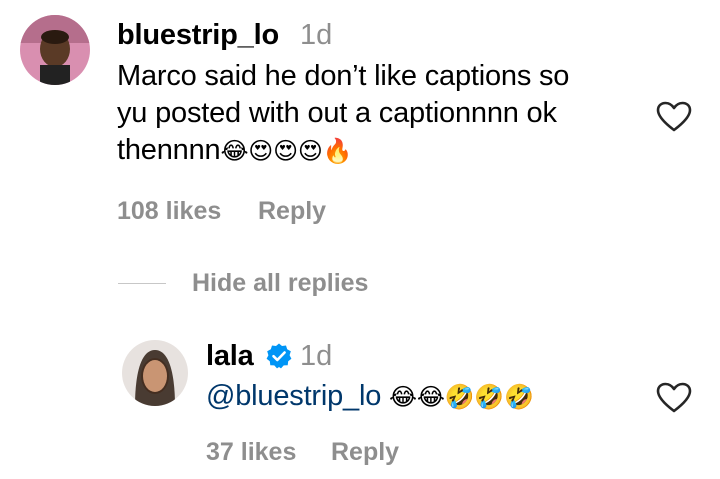 This screenshot has height=479, width=720. I want to click on reply-mention-link: @bluestrip_lo, so click(293, 396).